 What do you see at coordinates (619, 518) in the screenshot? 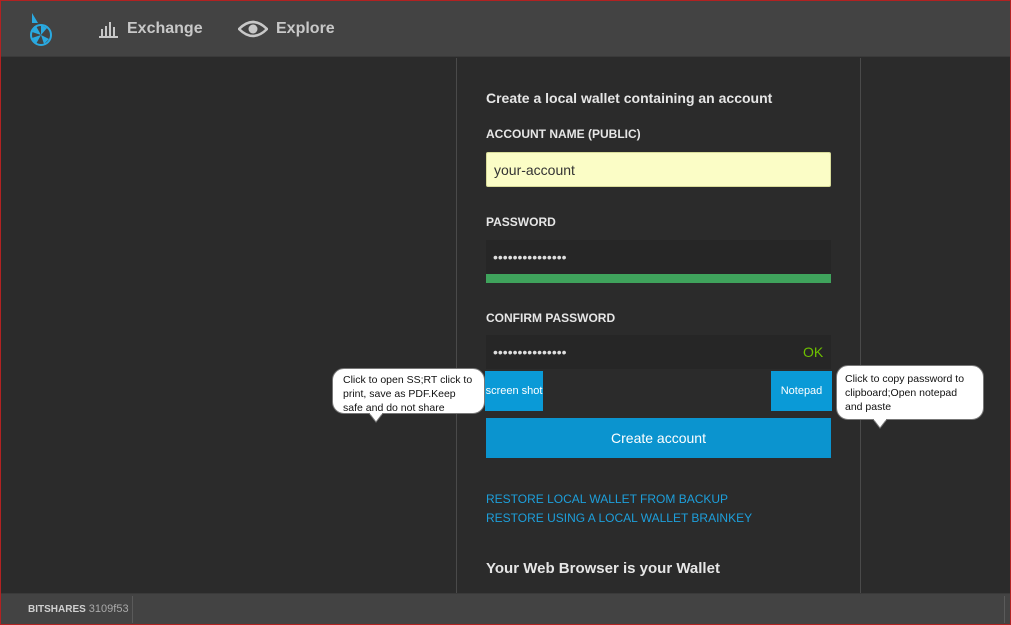
I see `restore-brainkey-link: RESTORE USING A LOCAL WALLET BRAINKEY` at bounding box center [619, 518].